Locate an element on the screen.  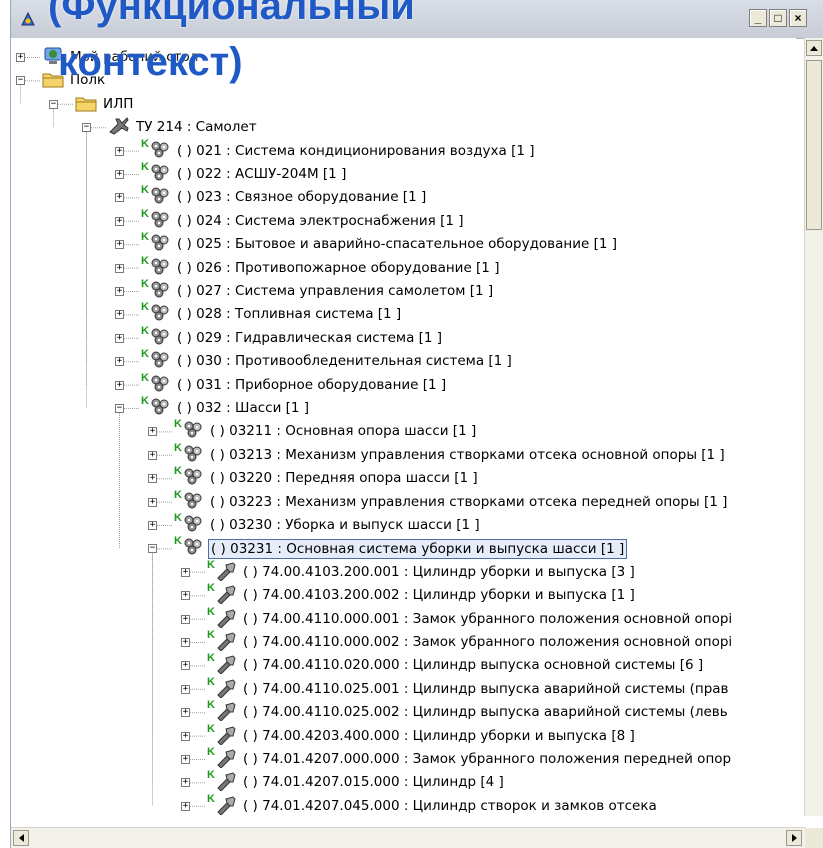
arrow-left-icon is located at coordinates (21, 838).